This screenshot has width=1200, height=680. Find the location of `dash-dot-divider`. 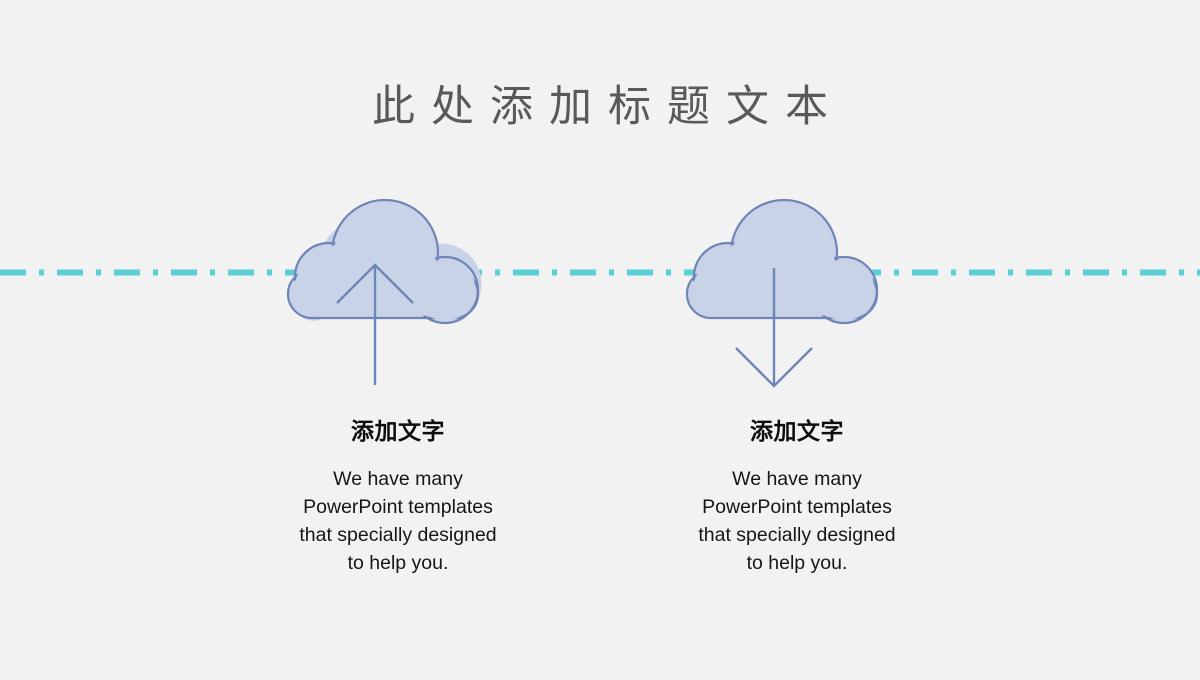

dash-dot-divider is located at coordinates (600, 272).